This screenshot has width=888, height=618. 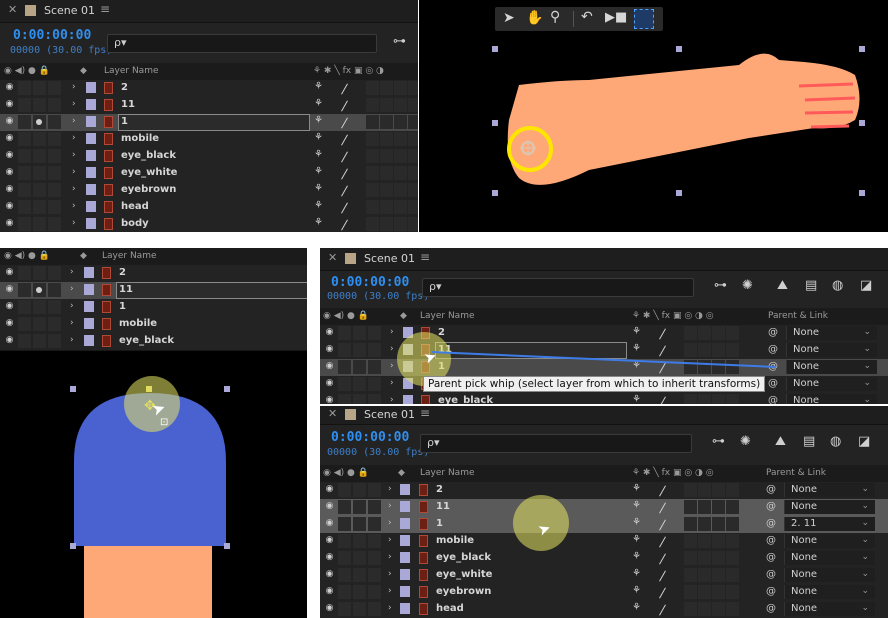 What do you see at coordinates (604, 508) in the screenshot?
I see `layer-row: ◉ › 11 ⚘ @ None ⌄` at bounding box center [604, 508].